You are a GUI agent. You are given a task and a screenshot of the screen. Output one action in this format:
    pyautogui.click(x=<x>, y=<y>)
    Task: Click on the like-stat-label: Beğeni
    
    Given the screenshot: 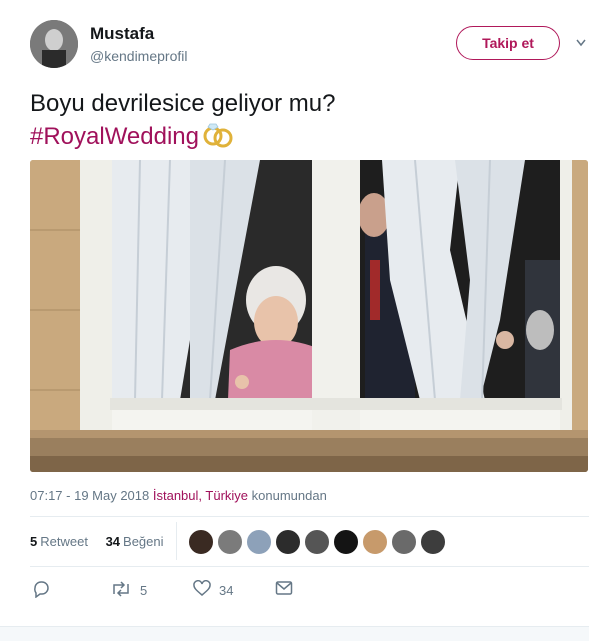 What is the action you would take?
    pyautogui.click(x=143, y=541)
    